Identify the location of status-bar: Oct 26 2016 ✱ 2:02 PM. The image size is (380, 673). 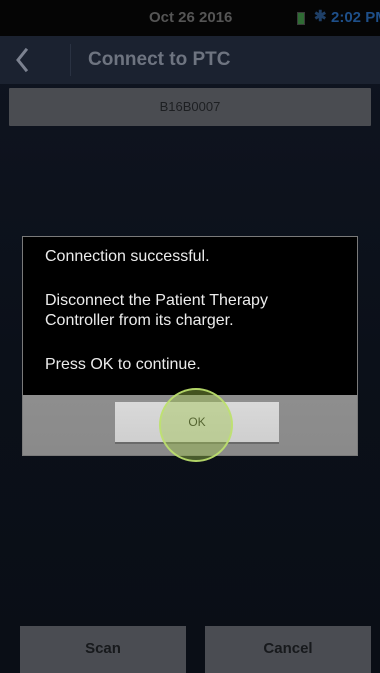
(190, 18).